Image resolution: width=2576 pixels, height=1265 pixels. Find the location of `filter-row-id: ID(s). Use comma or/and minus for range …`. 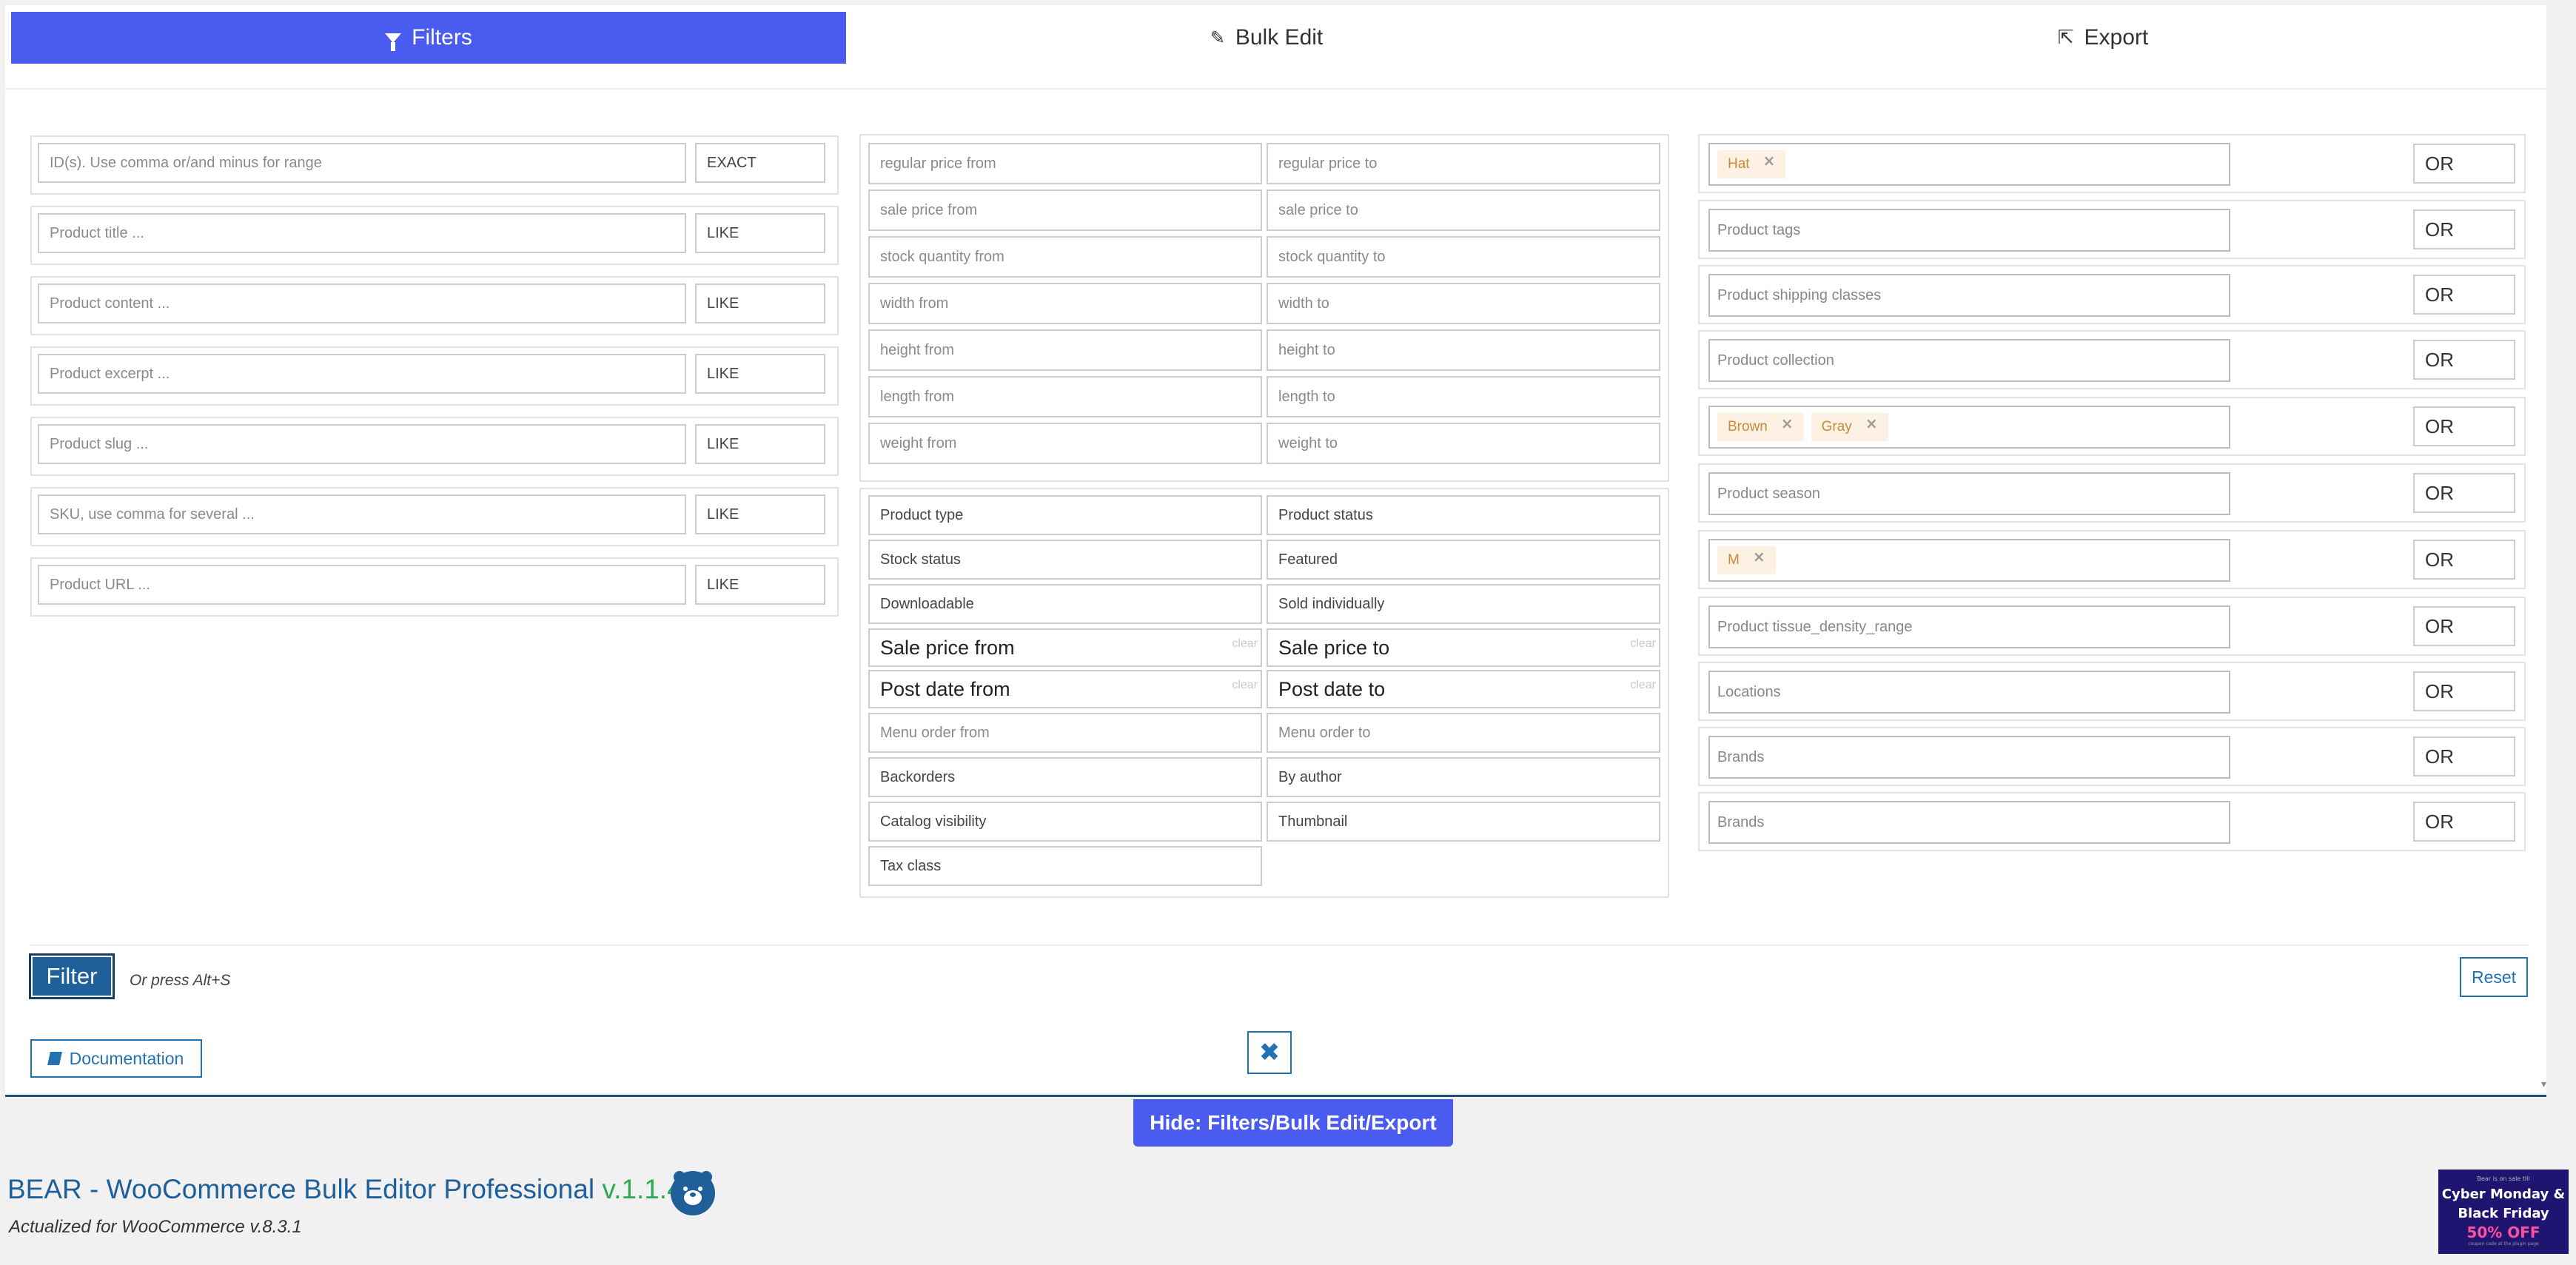

filter-row-id: ID(s). Use comma or/and minus for range … is located at coordinates (434, 165).